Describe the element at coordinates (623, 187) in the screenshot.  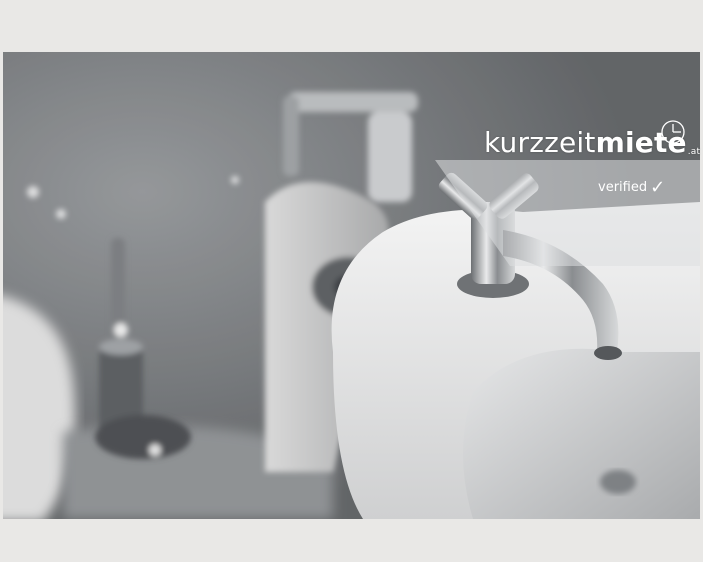
I see `verified-text: verified` at that location.